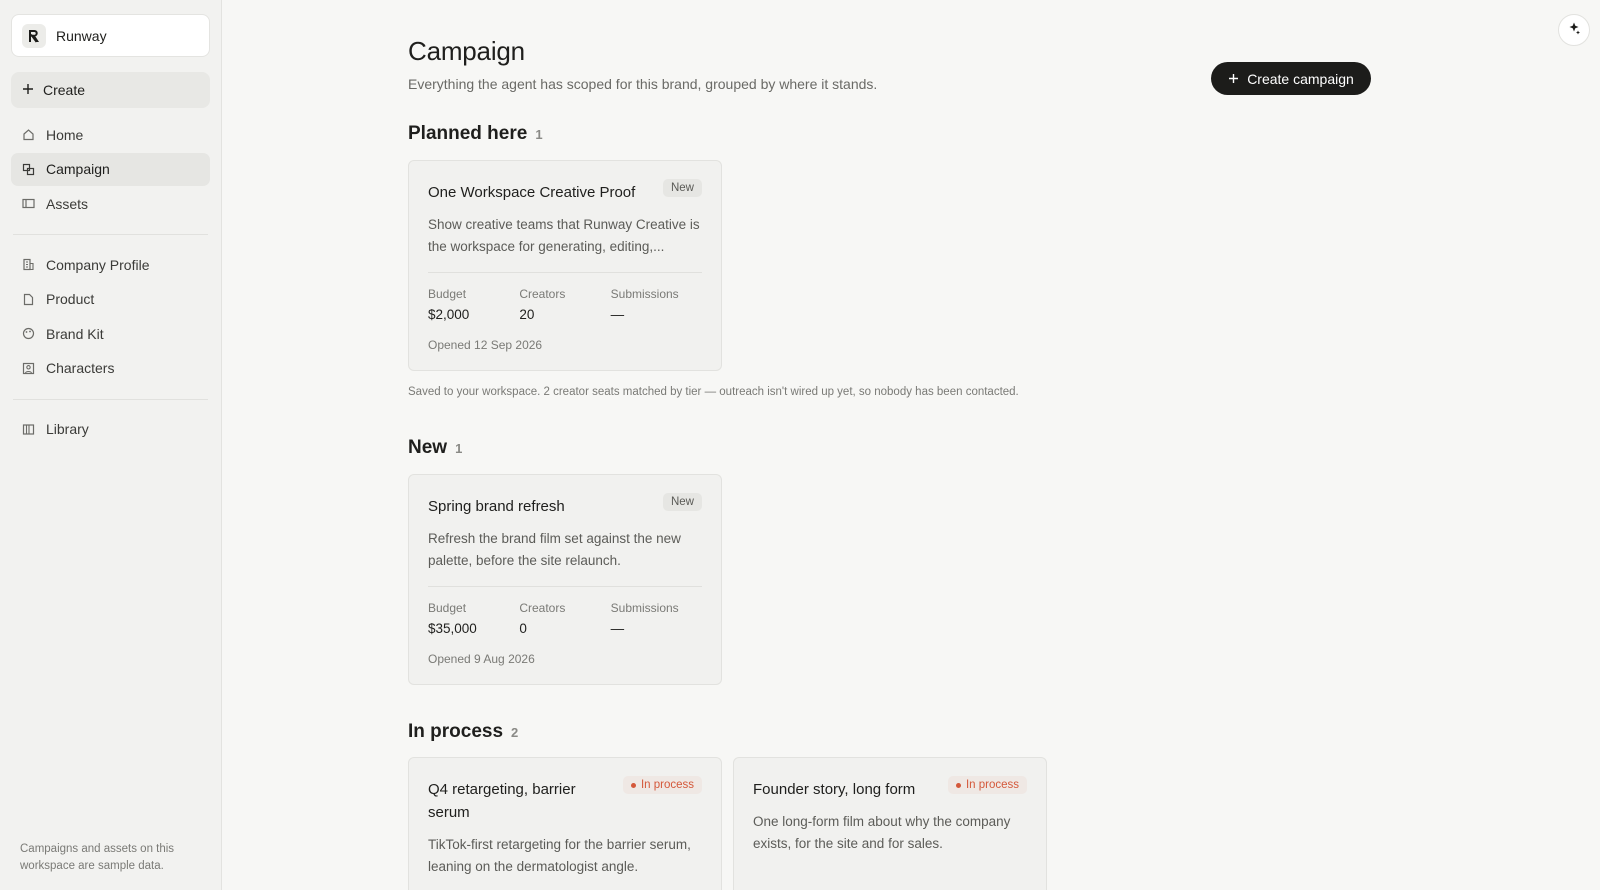  Describe the element at coordinates (81, 35) in the screenshot. I see `workspace-name: Runway` at that location.